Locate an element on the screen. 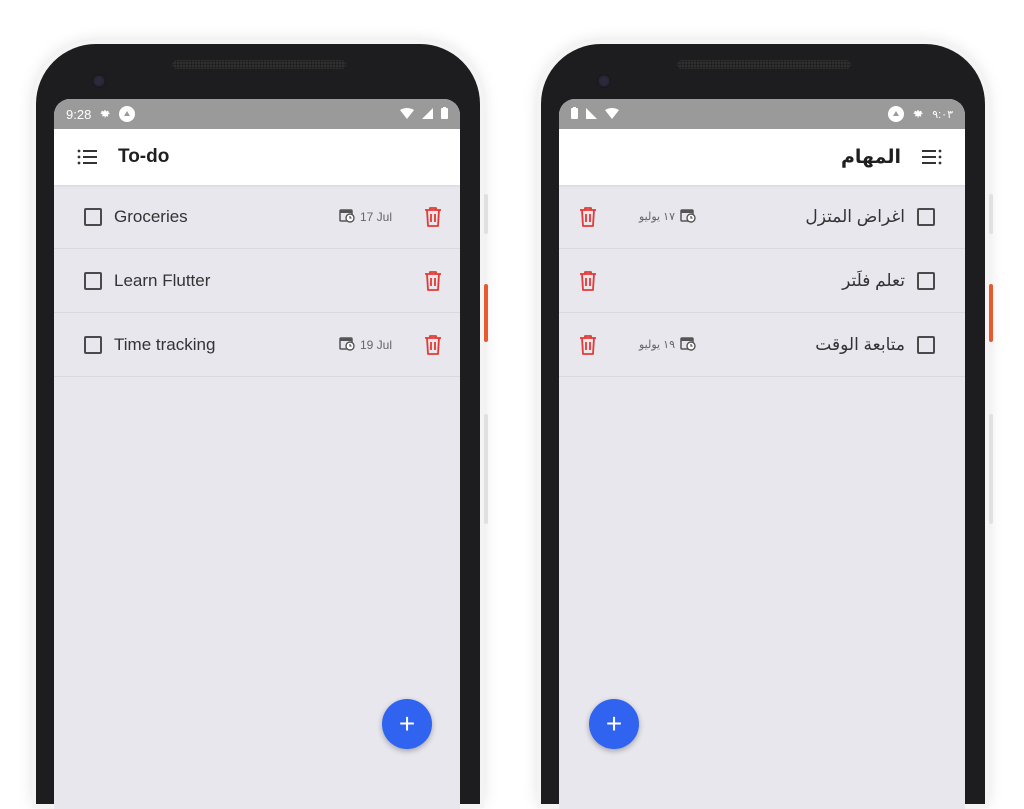 The width and height of the screenshot is (1024, 809). due-date-text: ١٧ يوليو is located at coordinates (657, 217).